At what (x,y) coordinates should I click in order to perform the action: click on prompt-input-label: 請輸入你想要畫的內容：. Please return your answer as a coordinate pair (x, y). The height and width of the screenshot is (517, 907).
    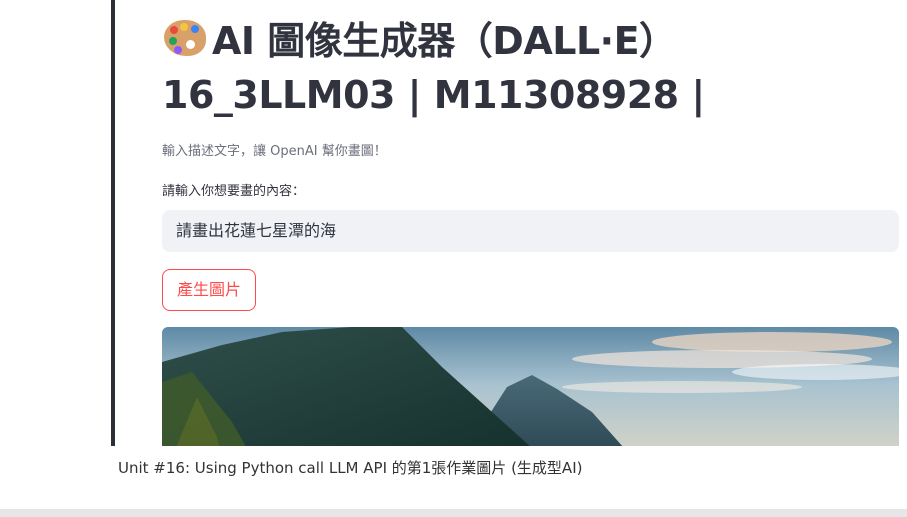
    Looking at the image, I should click on (234, 191).